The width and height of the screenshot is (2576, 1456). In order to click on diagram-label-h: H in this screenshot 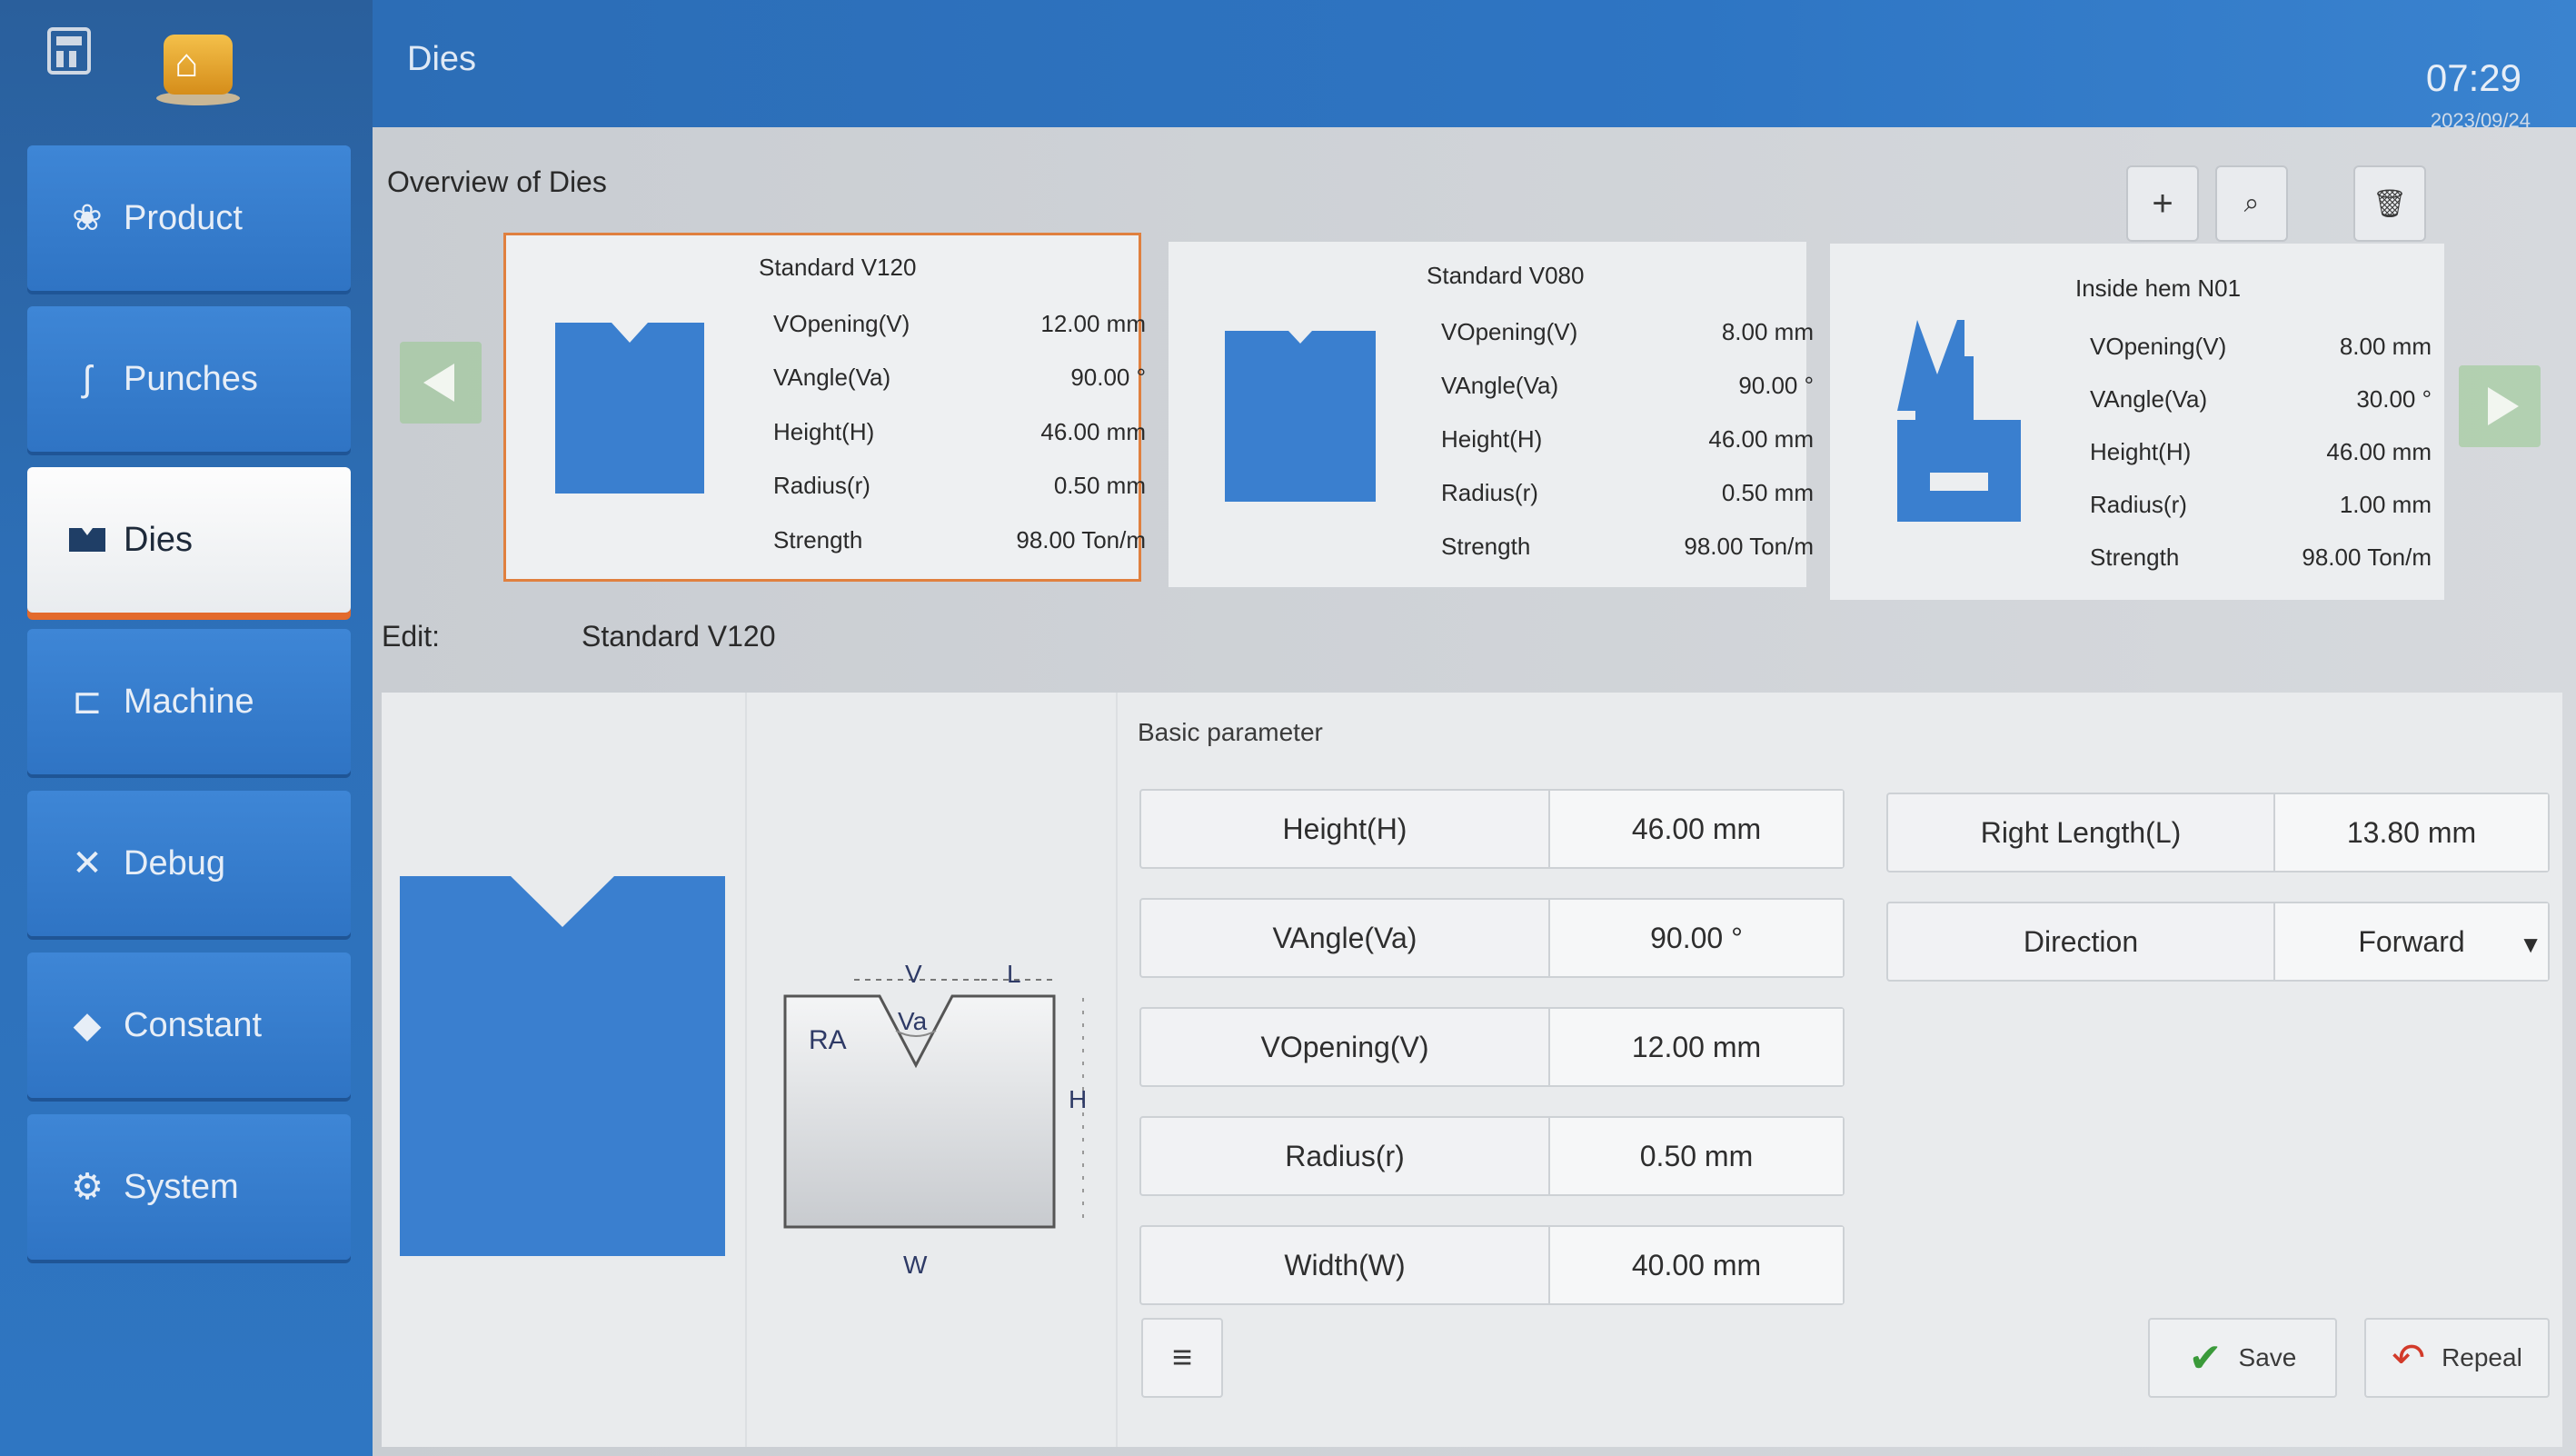, I will do `click(1079, 1099)`.